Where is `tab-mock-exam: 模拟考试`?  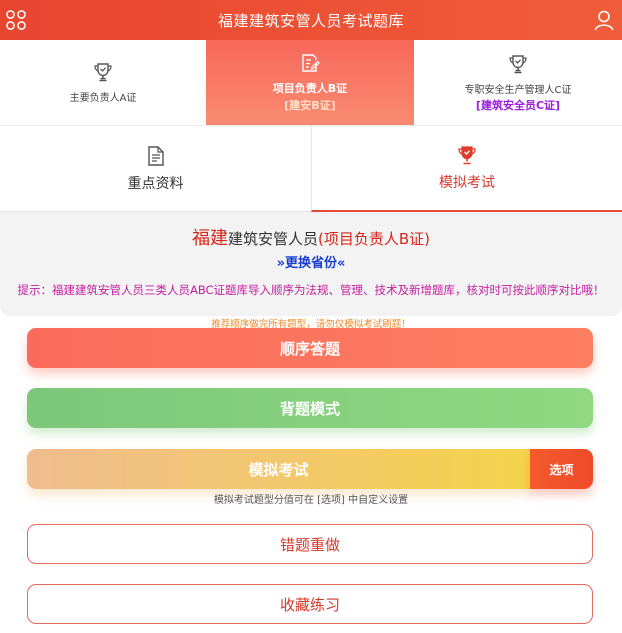 tab-mock-exam: 模拟考试 is located at coordinates (466, 169).